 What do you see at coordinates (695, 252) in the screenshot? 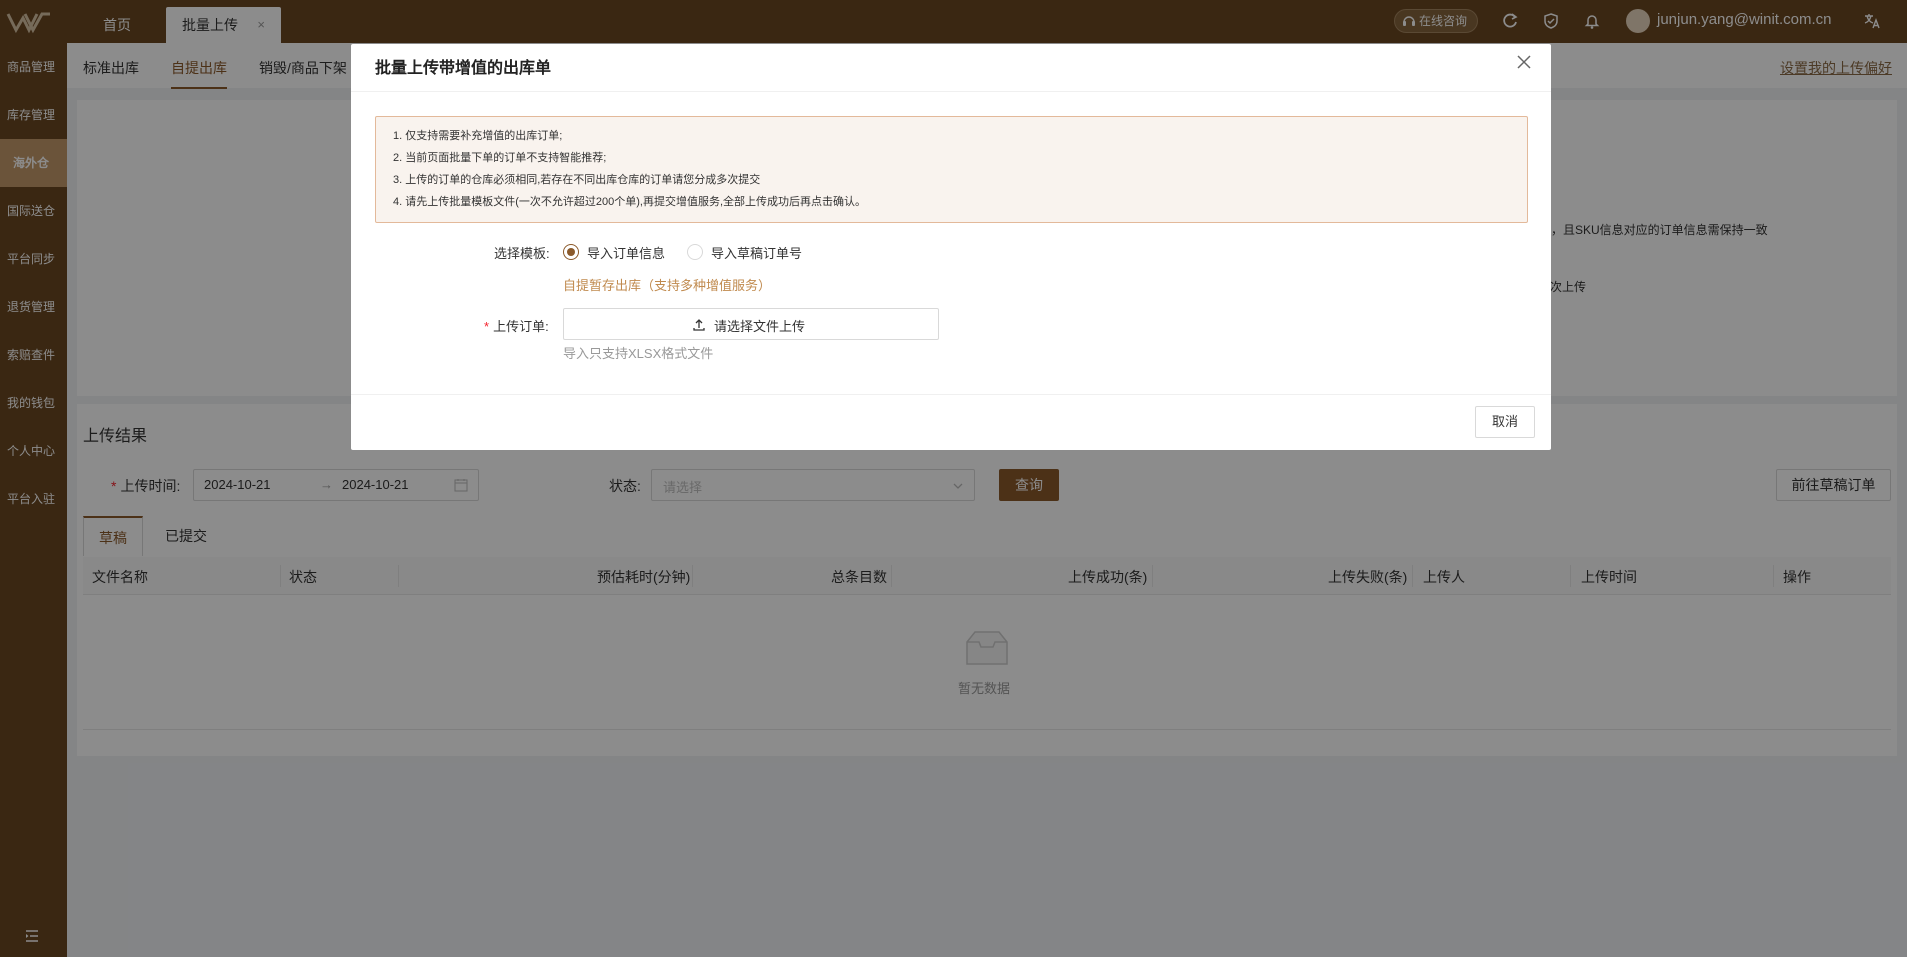
I see `radio-import-draft-order-no` at bounding box center [695, 252].